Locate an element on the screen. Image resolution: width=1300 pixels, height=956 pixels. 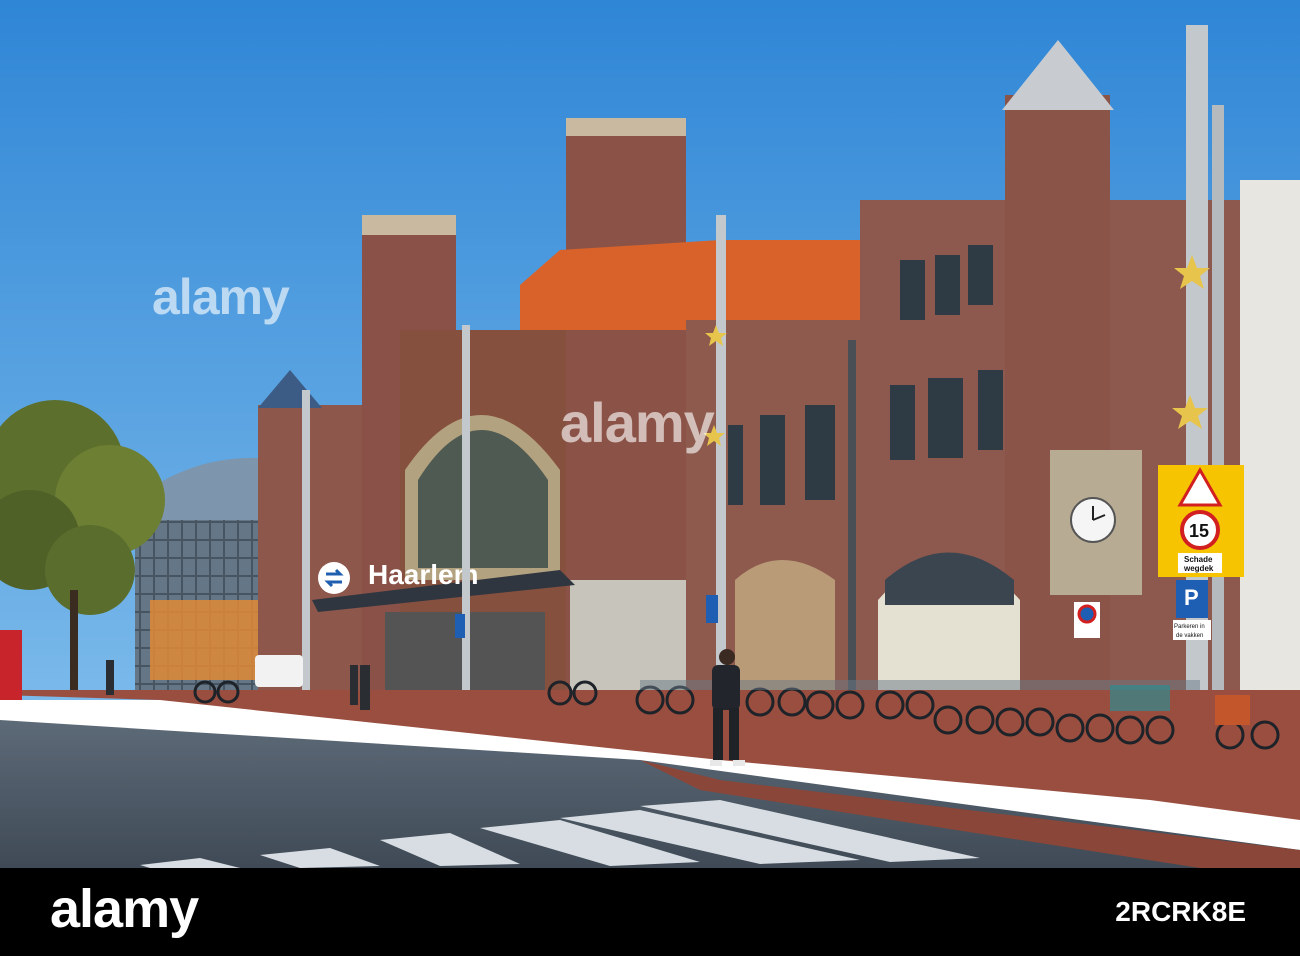
parking-sign-icon: P Parkeren in de vakken is located at coordinates (1192, 610).